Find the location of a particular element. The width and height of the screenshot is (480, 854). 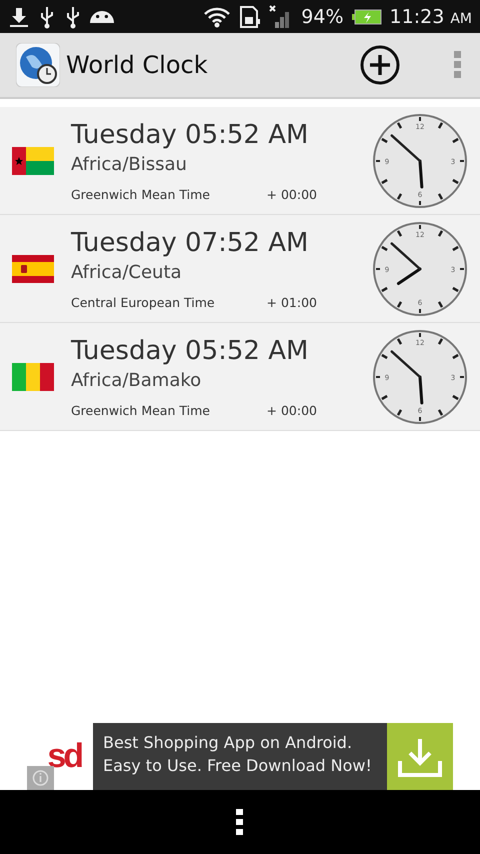

add-icon is located at coordinates (380, 65).